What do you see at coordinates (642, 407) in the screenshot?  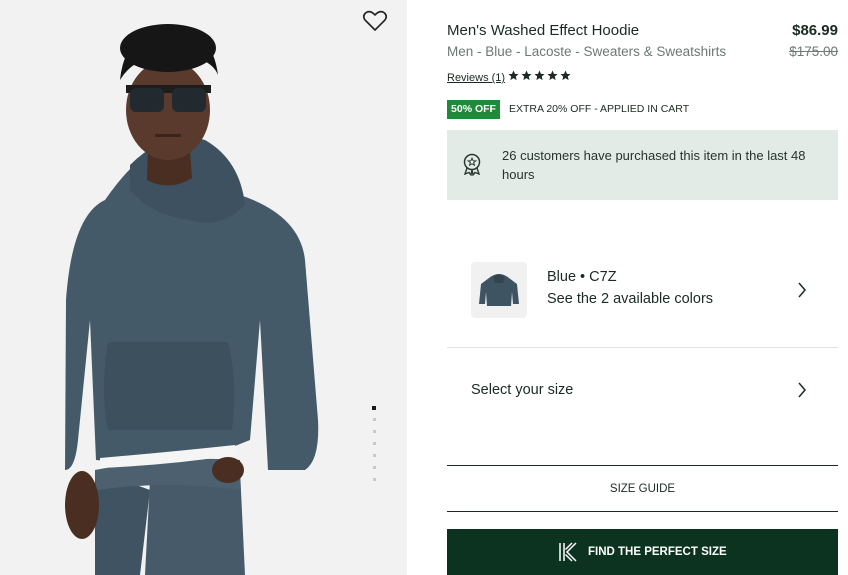 I see `size-selector: Select your size` at bounding box center [642, 407].